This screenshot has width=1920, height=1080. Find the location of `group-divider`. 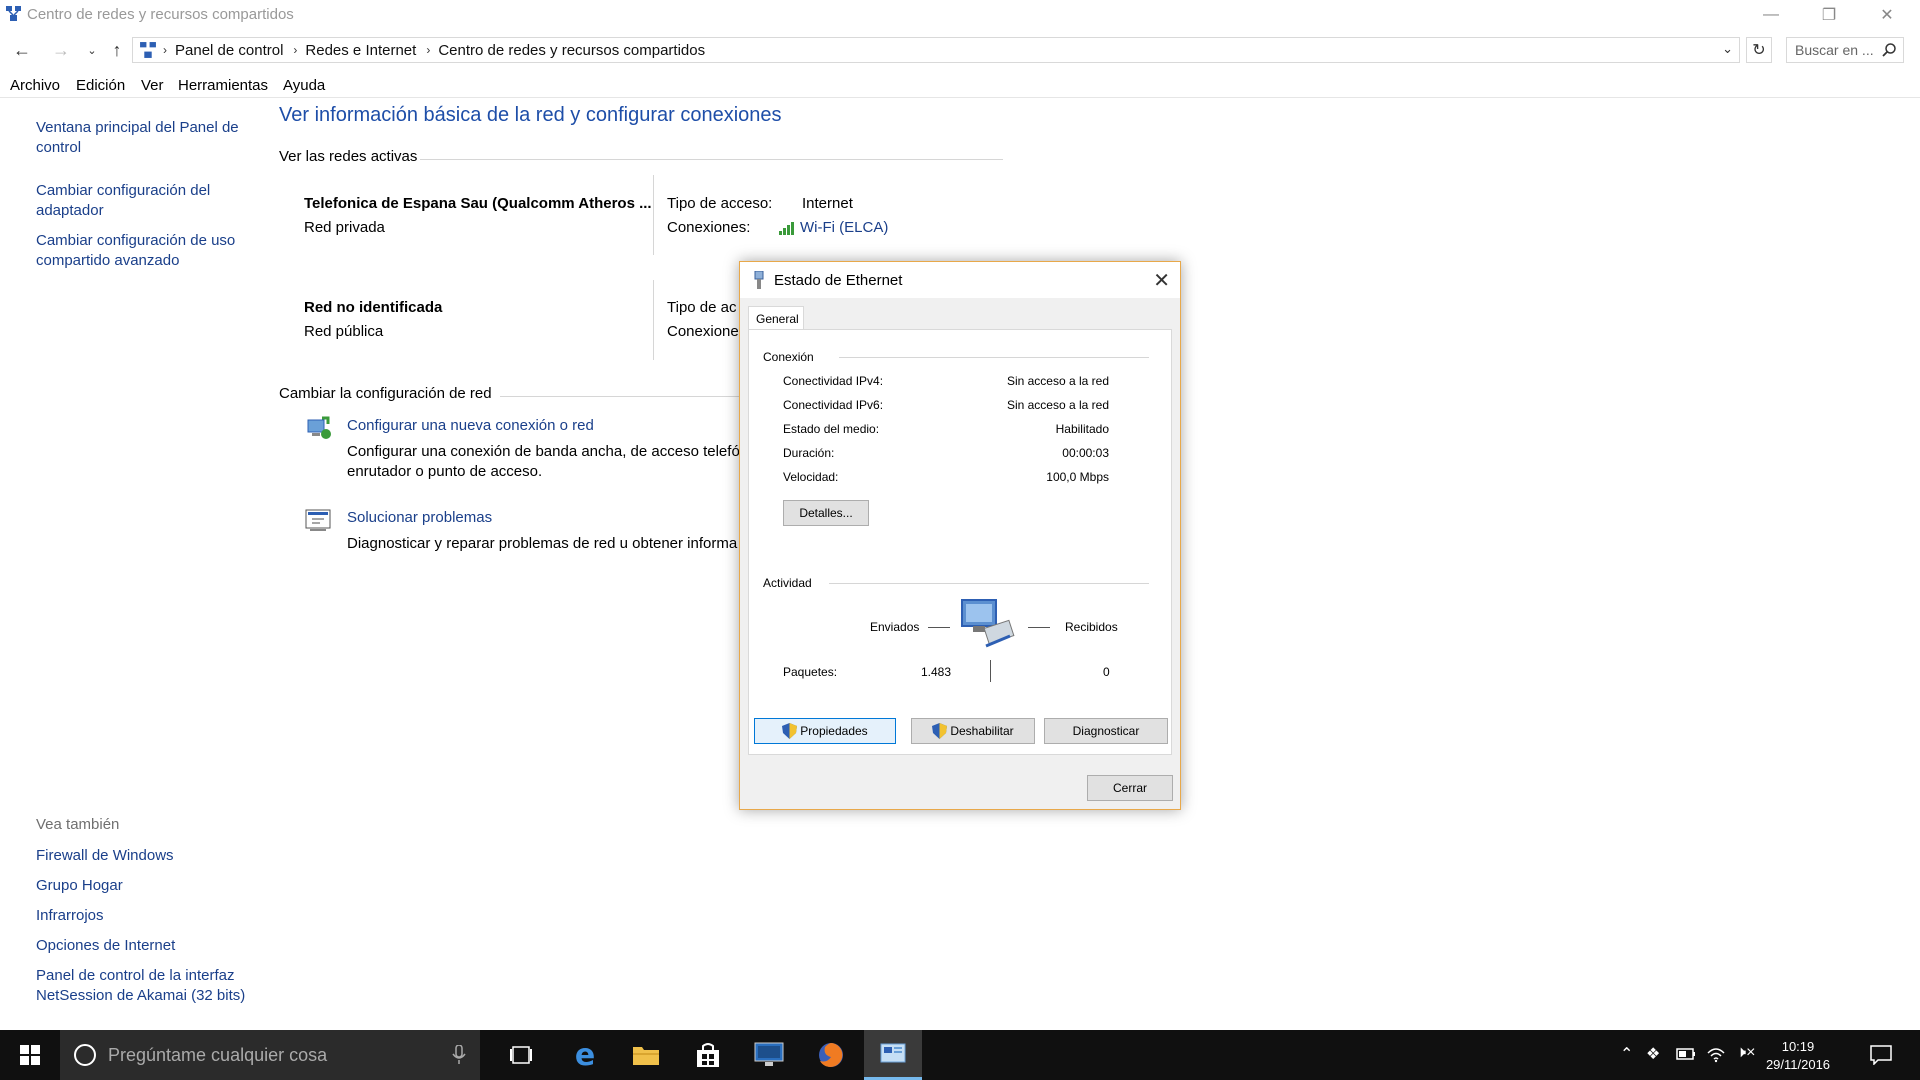

group-divider is located at coordinates (994, 357).